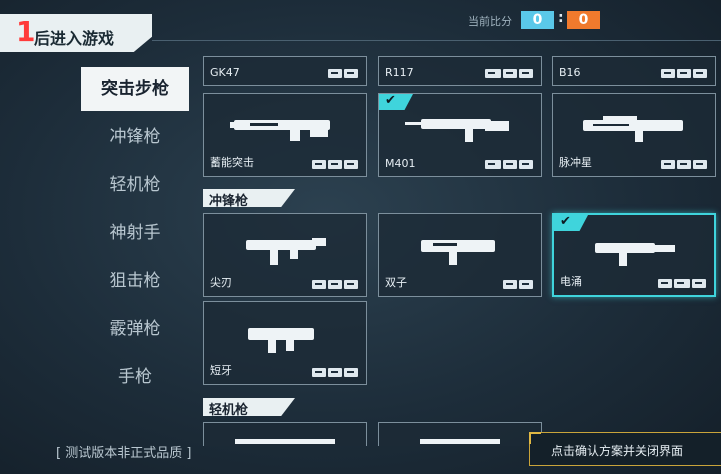 The height and width of the screenshot is (474, 721). I want to click on section-header-lmg: 轻机枪, so click(249, 407).